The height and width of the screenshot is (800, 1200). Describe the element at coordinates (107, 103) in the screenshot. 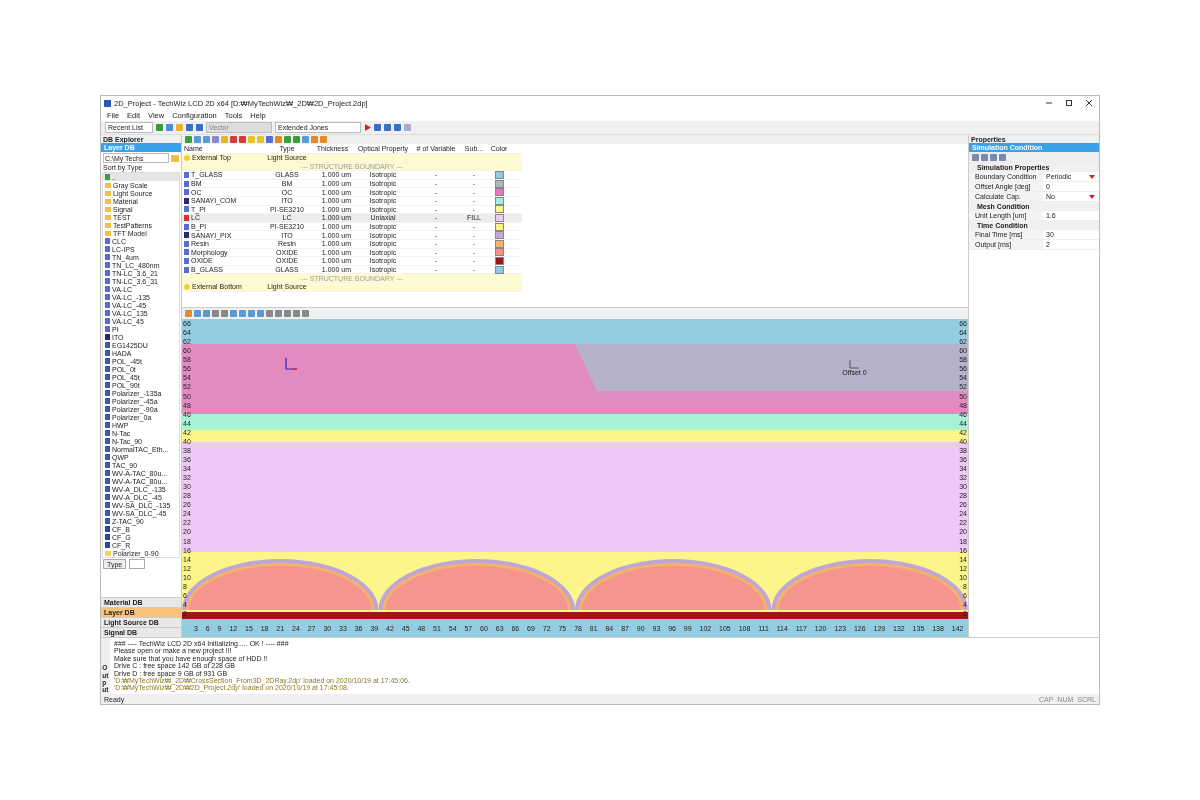

I see `app-logo-icon` at that location.